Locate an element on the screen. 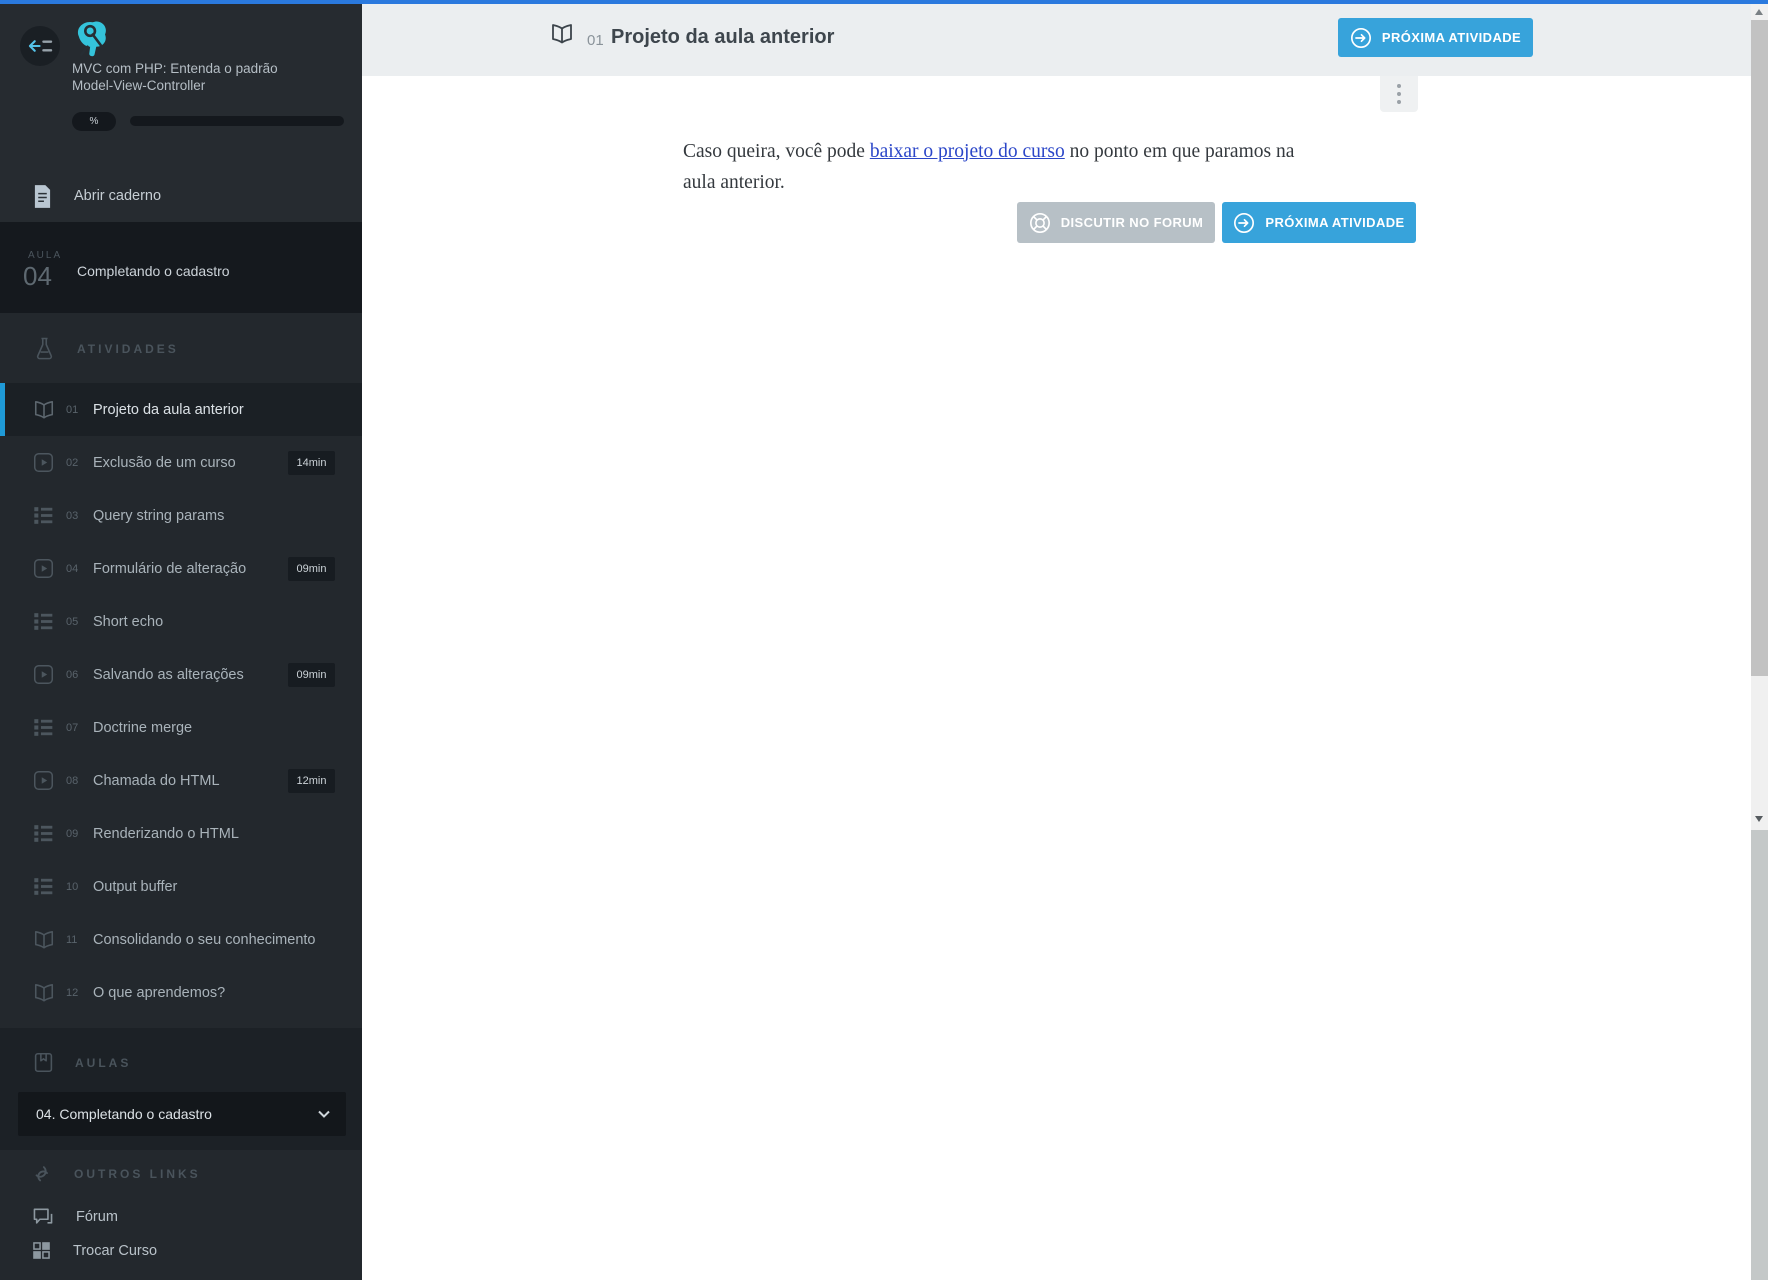  activity-number: 12 is located at coordinates (72, 992).